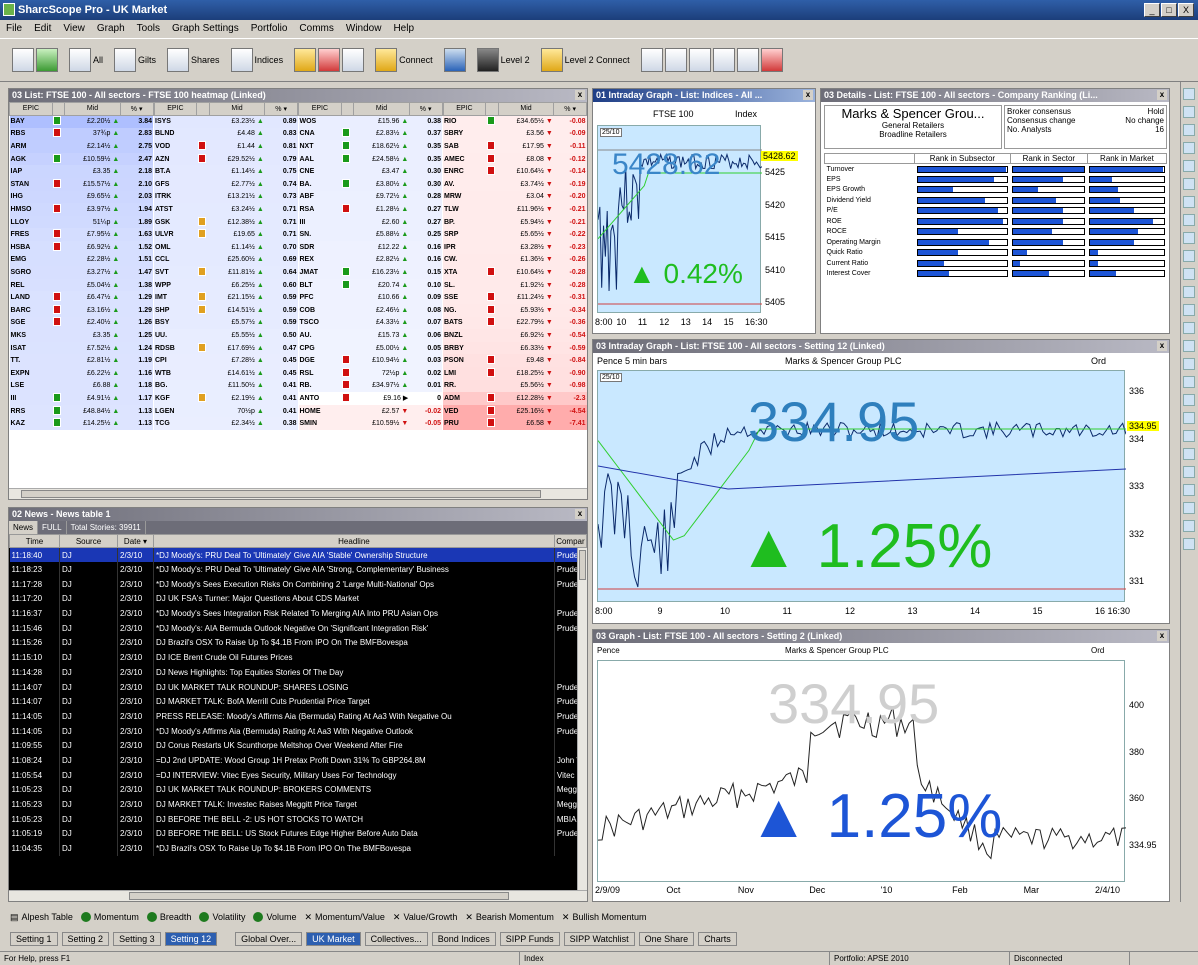 The width and height of the screenshot is (1198, 965). What do you see at coordinates (515, 373) in the screenshot?
I see `heatmap-row: LMI £18.25½ ▼ -0.90` at bounding box center [515, 373].